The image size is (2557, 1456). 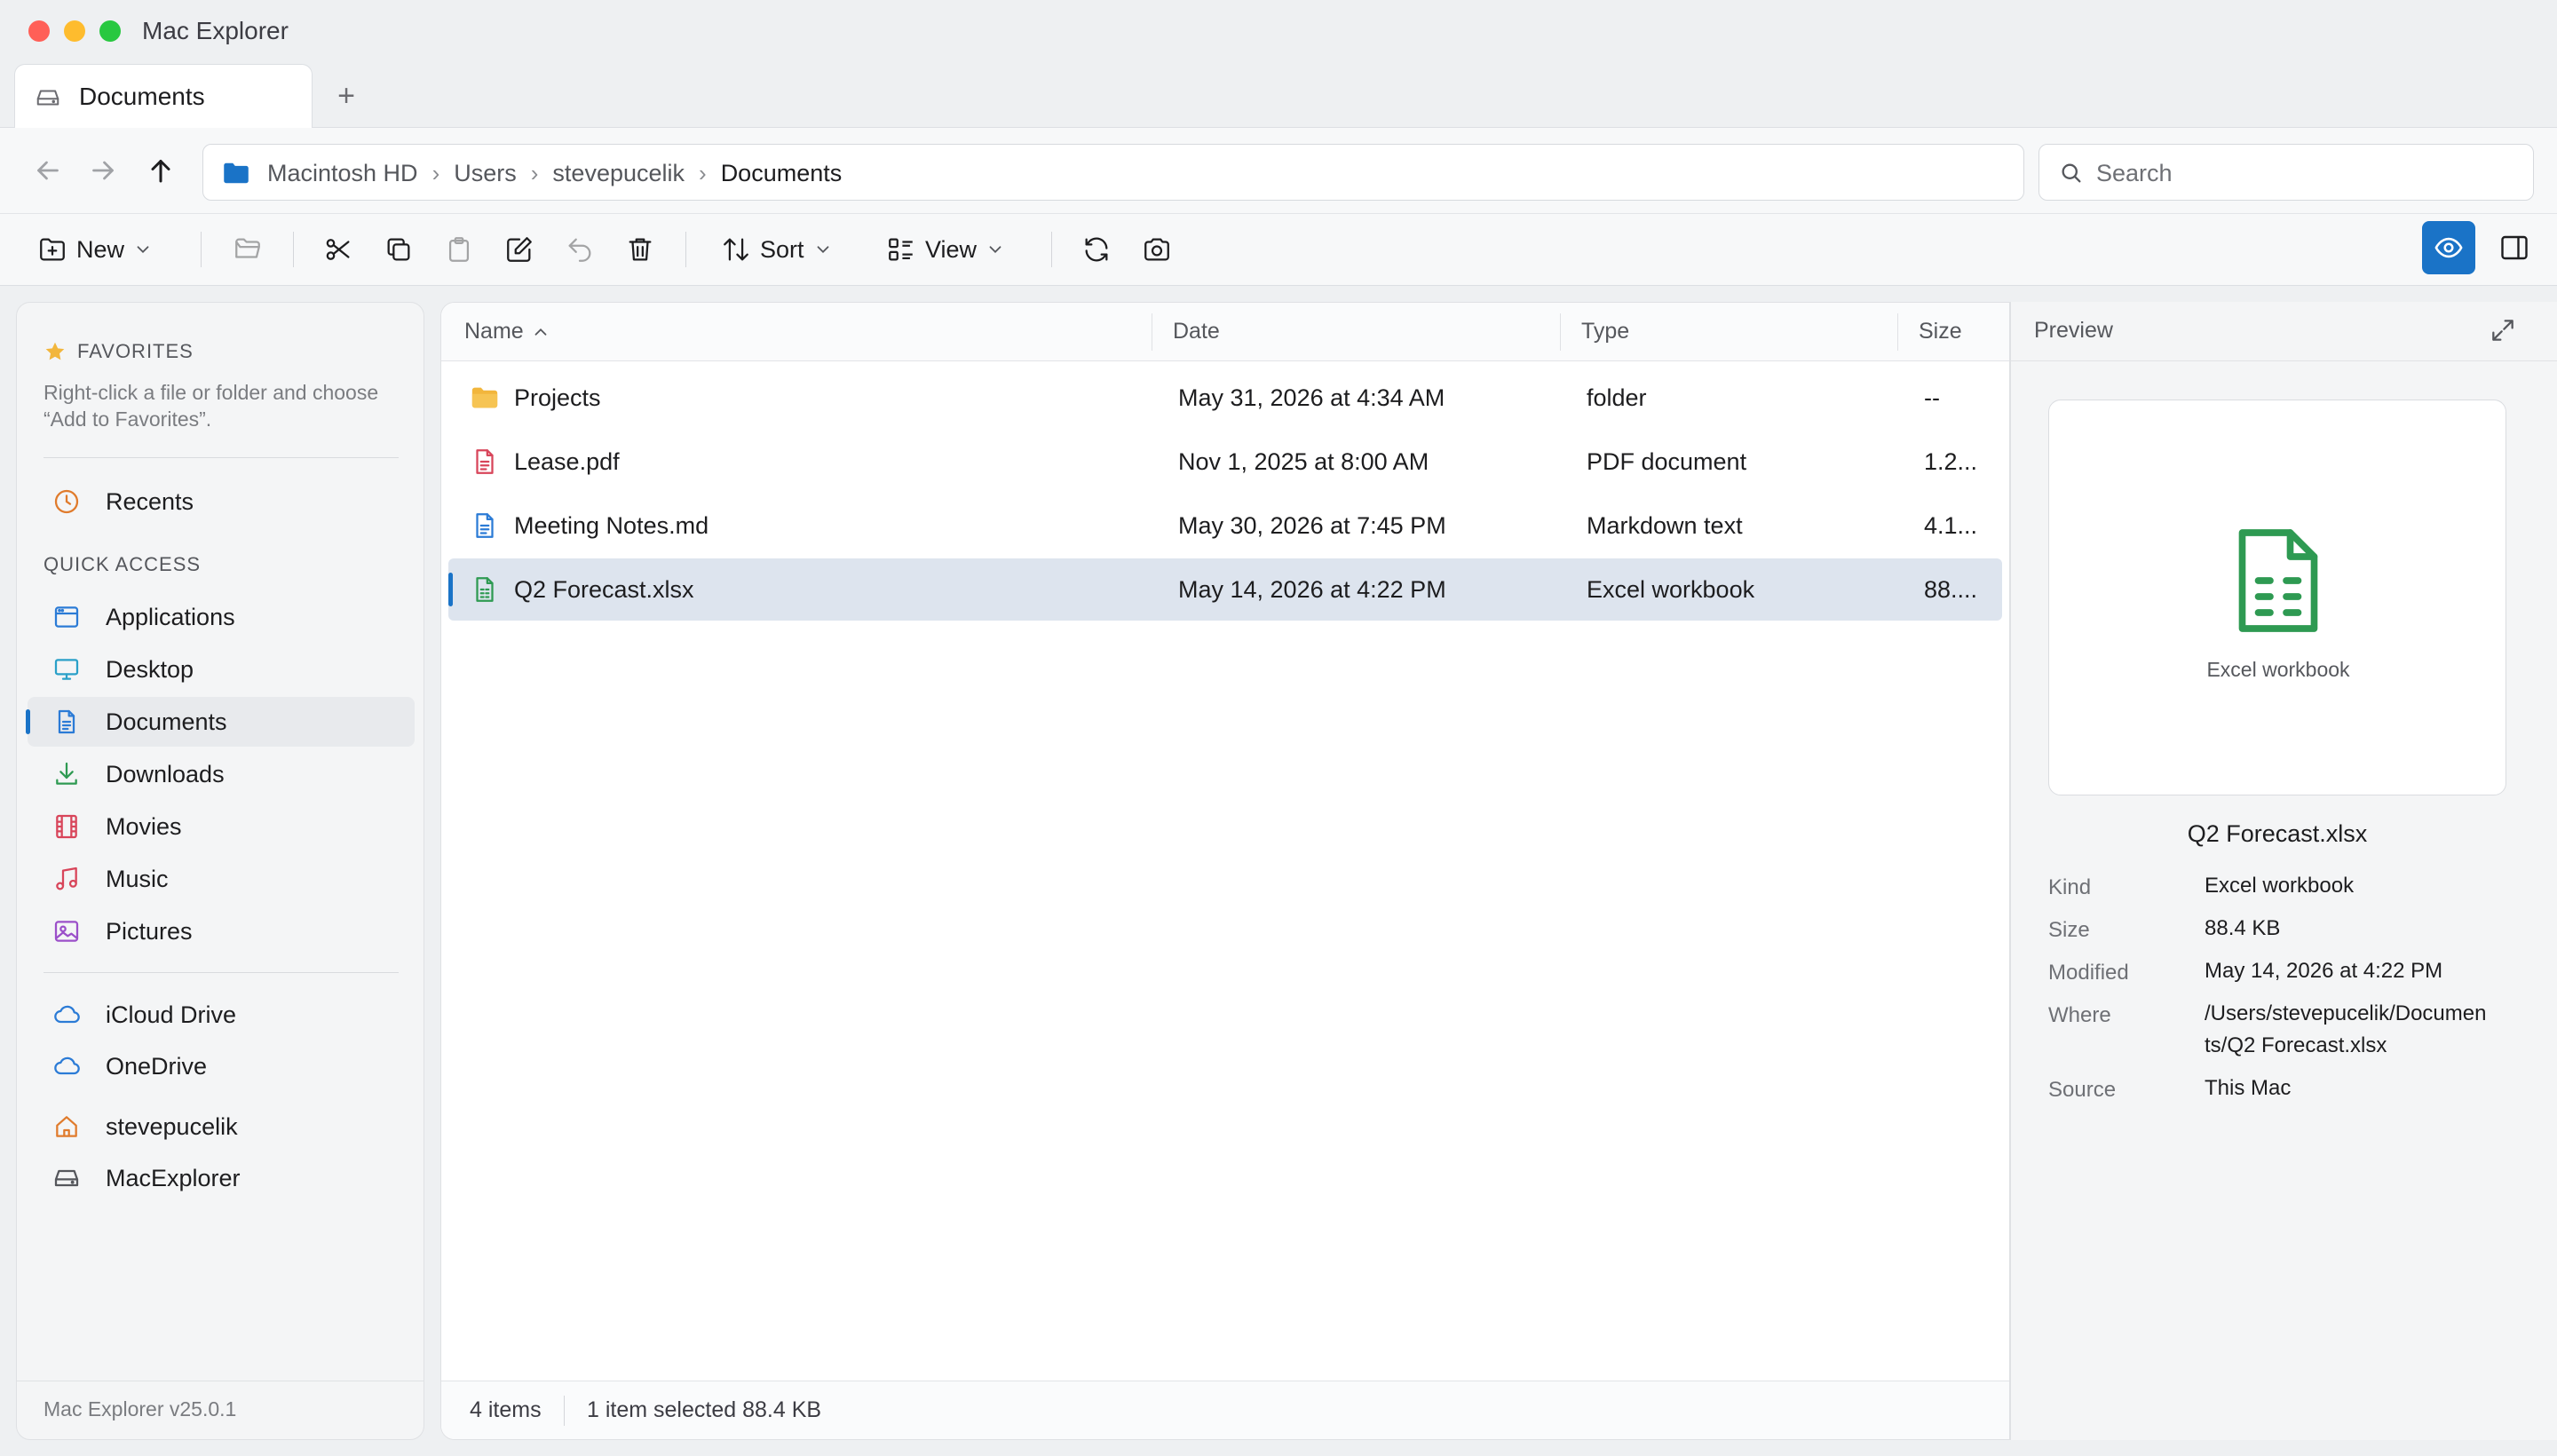 What do you see at coordinates (221, 501) in the screenshot?
I see `sidebar-item-recents: Recents` at bounding box center [221, 501].